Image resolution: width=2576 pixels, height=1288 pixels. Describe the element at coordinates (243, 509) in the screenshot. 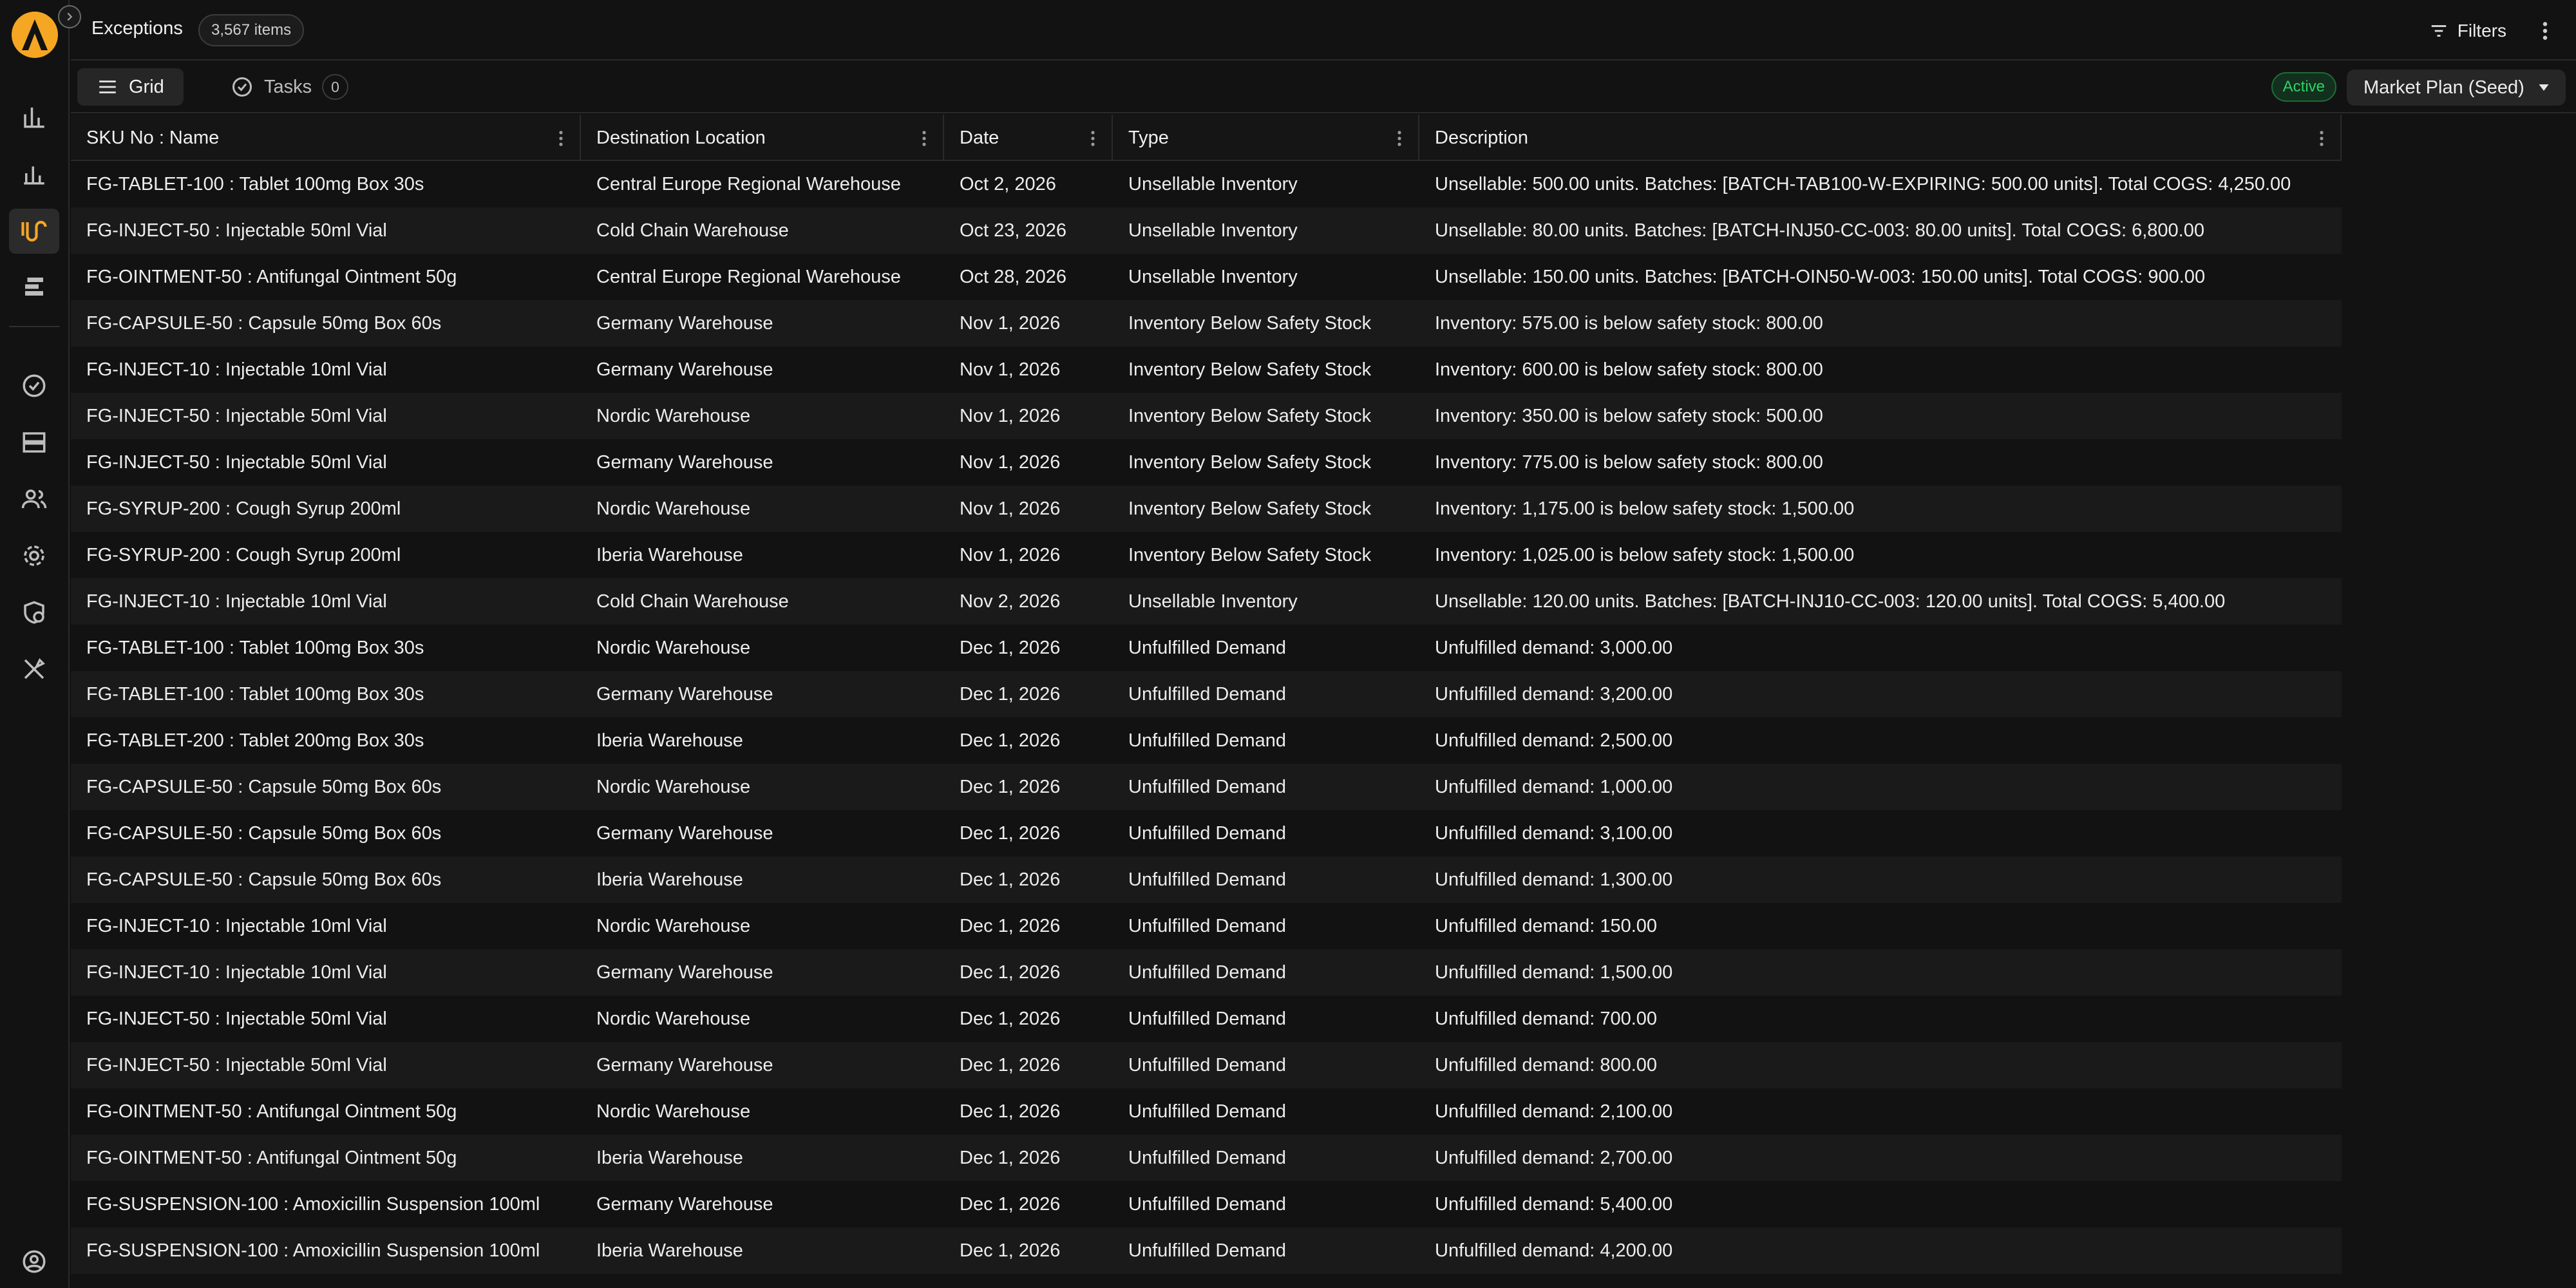

I see `cell-sku: FG-SYRUP-200 : Cough Syrup 200ml` at that location.